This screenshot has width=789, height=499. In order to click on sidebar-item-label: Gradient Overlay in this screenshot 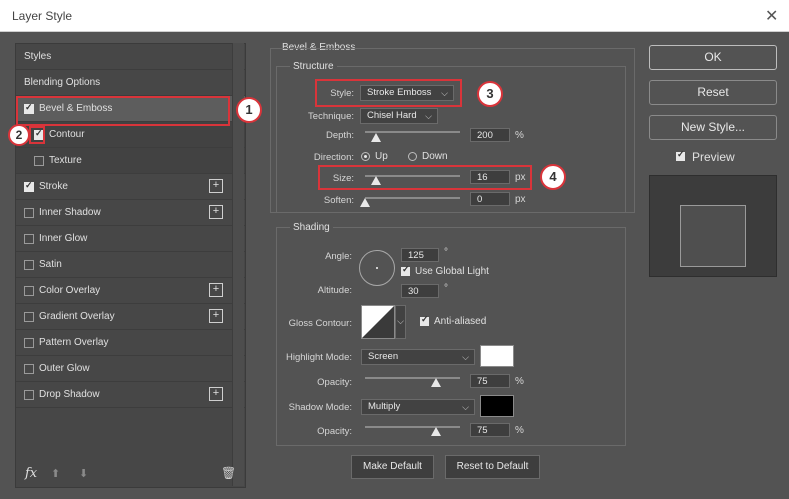, I will do `click(77, 316)`.